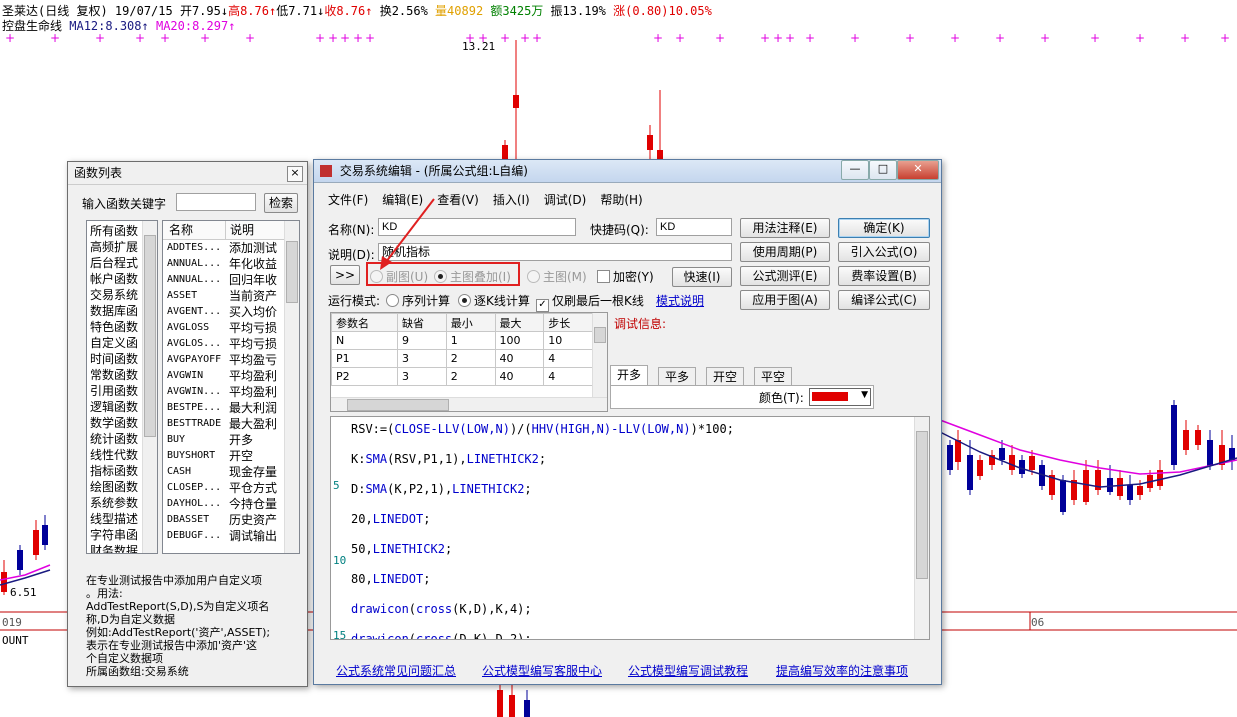 The height and width of the screenshot is (717, 1237). Describe the element at coordinates (407, 234) in the screenshot. I see `annotation-arrow` at that location.